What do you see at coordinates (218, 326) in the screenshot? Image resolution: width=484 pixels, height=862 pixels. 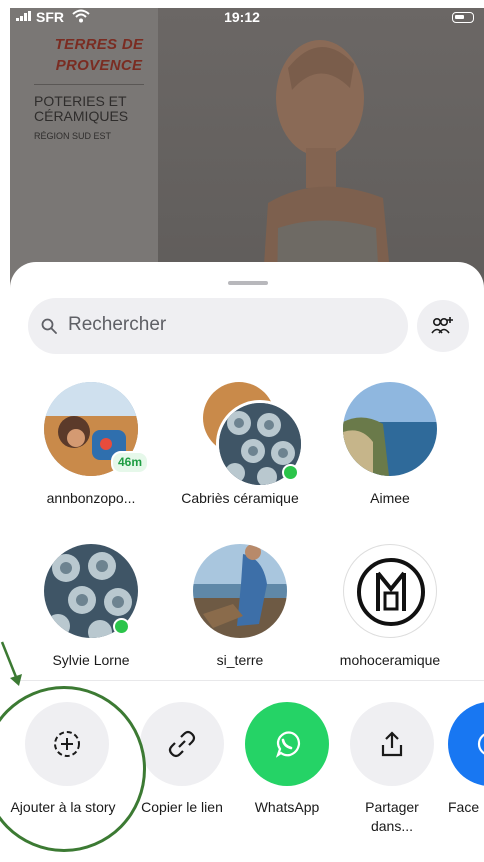 I see `search-field: Rechercher` at bounding box center [218, 326].